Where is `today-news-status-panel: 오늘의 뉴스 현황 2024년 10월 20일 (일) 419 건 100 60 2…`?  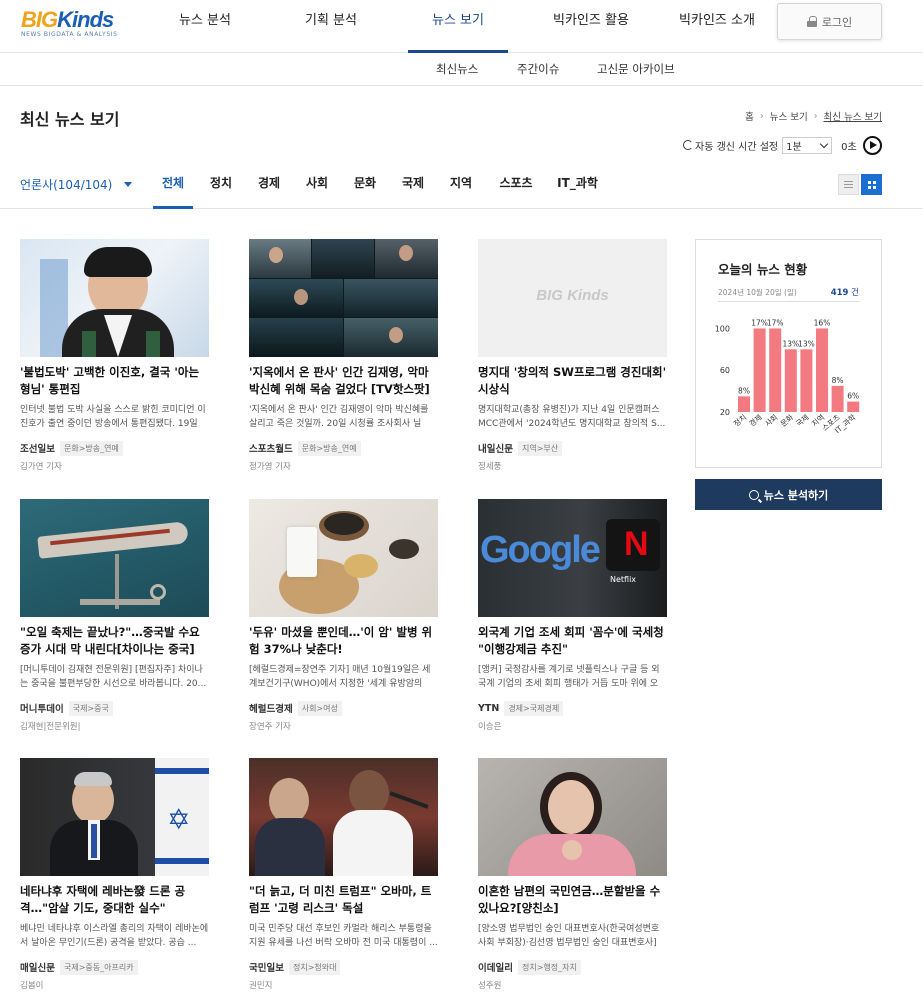 today-news-status-panel: 오늘의 뉴스 현황 2024년 10월 20일 (일) 419 건 100 60 2… is located at coordinates (788, 353).